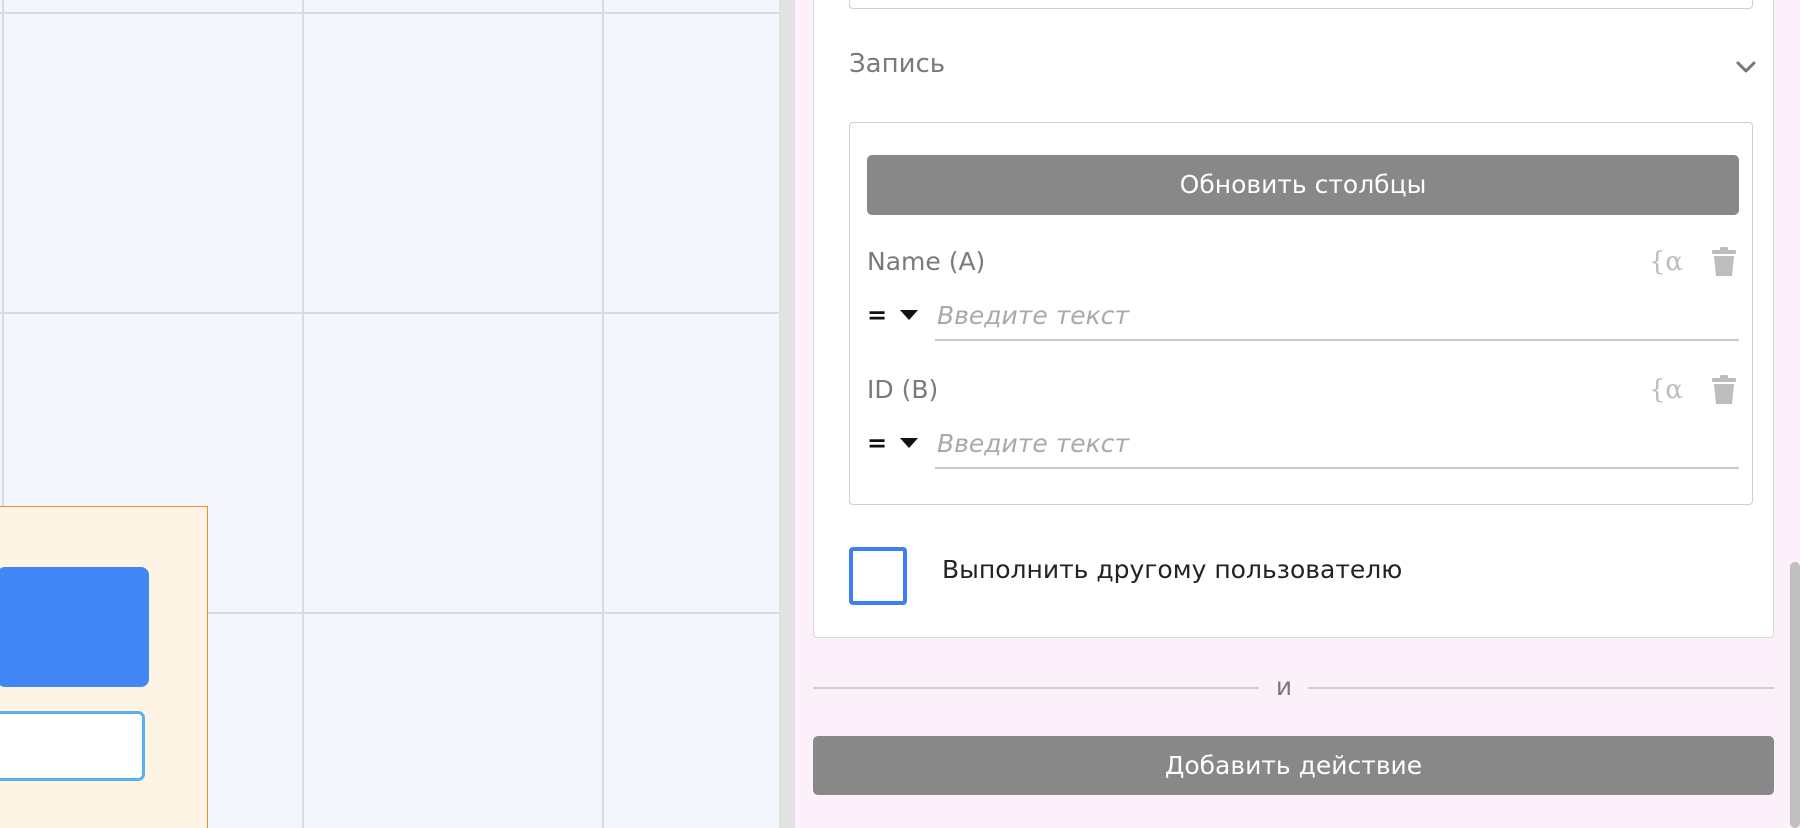  What do you see at coordinates (1795, 695) in the screenshot?
I see `scrollbar-thumb` at bounding box center [1795, 695].